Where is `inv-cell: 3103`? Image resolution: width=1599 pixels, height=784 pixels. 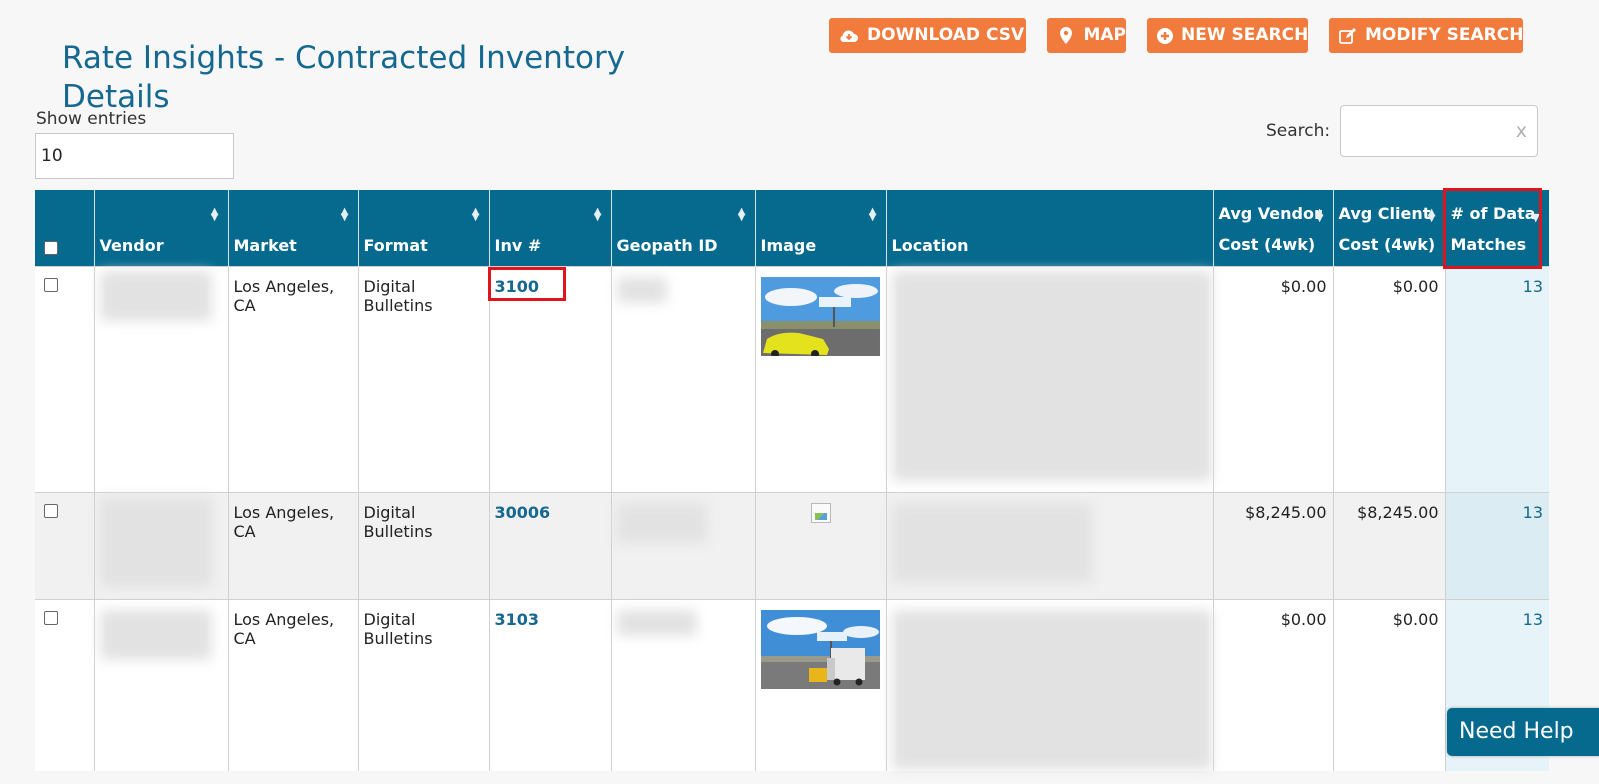
inv-cell: 3103 is located at coordinates (549, 684).